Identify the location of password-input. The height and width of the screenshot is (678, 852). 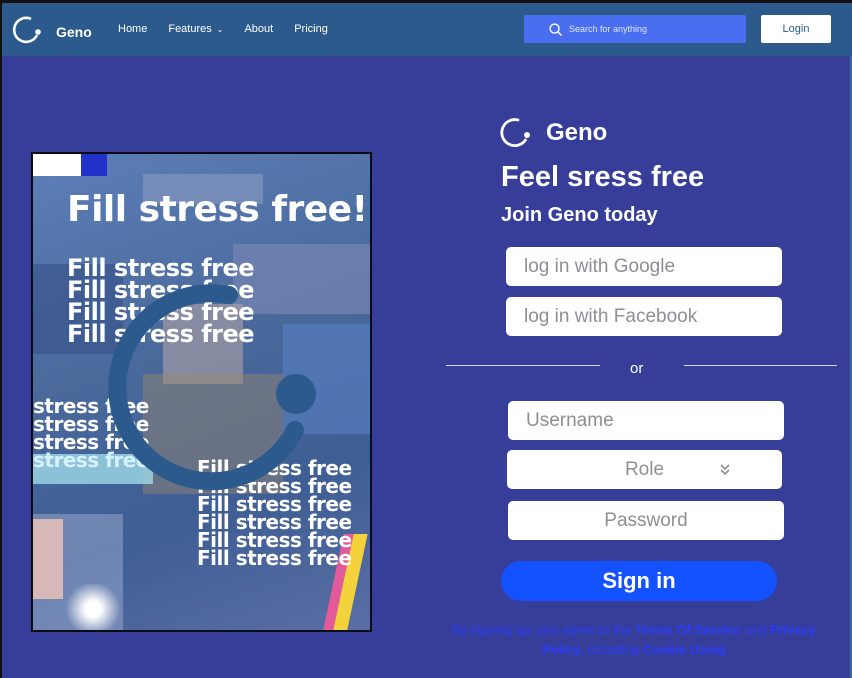
(646, 520).